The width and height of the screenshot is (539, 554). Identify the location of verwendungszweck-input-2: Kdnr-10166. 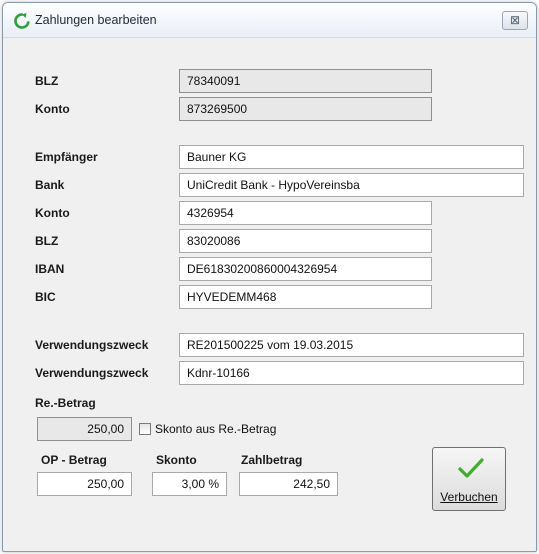
(351, 373).